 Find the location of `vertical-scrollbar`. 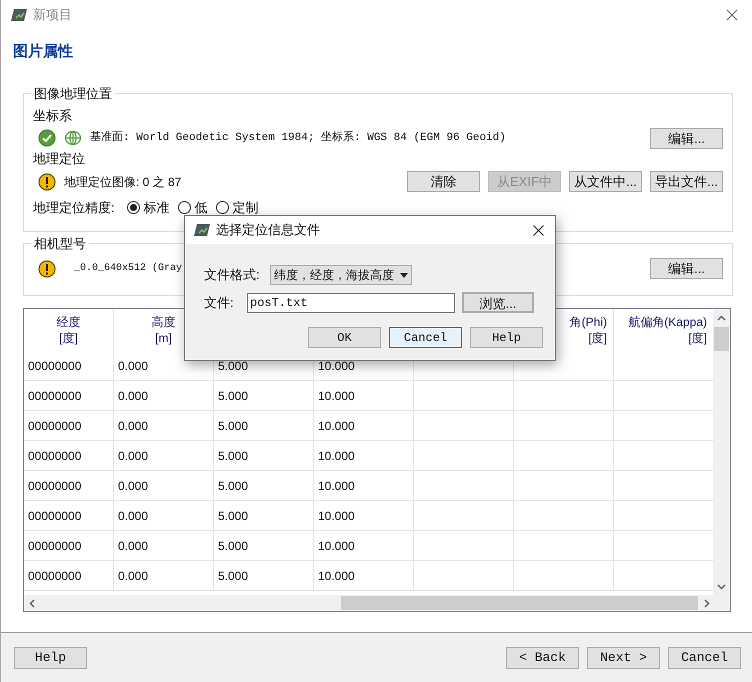

vertical-scrollbar is located at coordinates (721, 452).